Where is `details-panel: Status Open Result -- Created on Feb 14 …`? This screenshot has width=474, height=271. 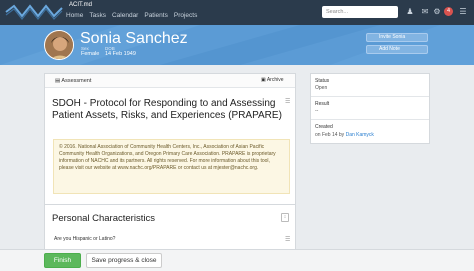
details-panel: Status Open Result -- Created on Feb 14 … is located at coordinates (370, 108).